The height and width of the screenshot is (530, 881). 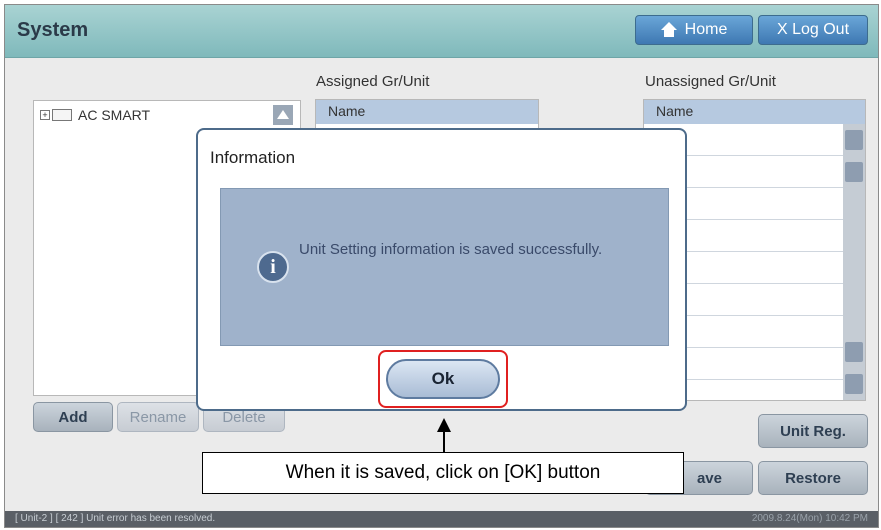 I want to click on unit-reg-button: Unit Reg., so click(x=813, y=431).